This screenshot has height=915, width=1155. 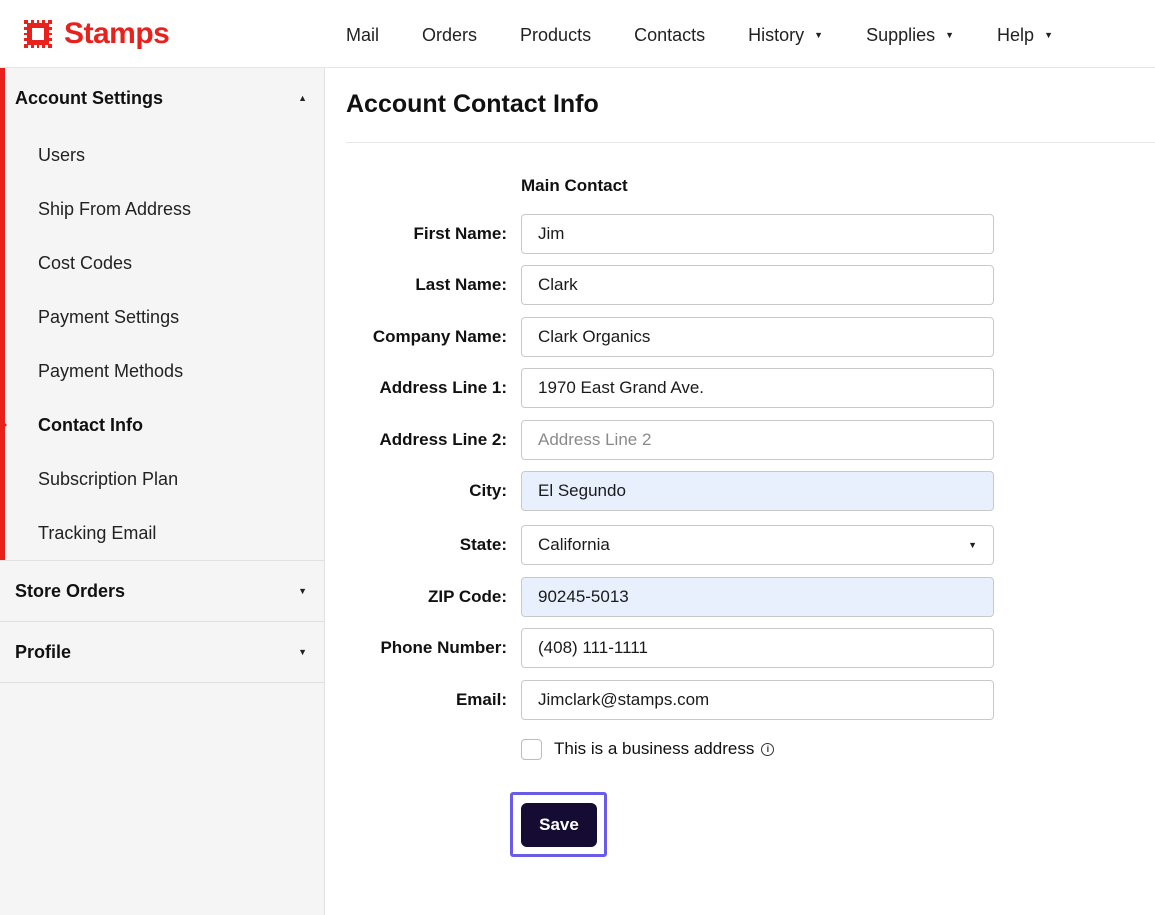 I want to click on state-select-value: California, so click(x=574, y=544).